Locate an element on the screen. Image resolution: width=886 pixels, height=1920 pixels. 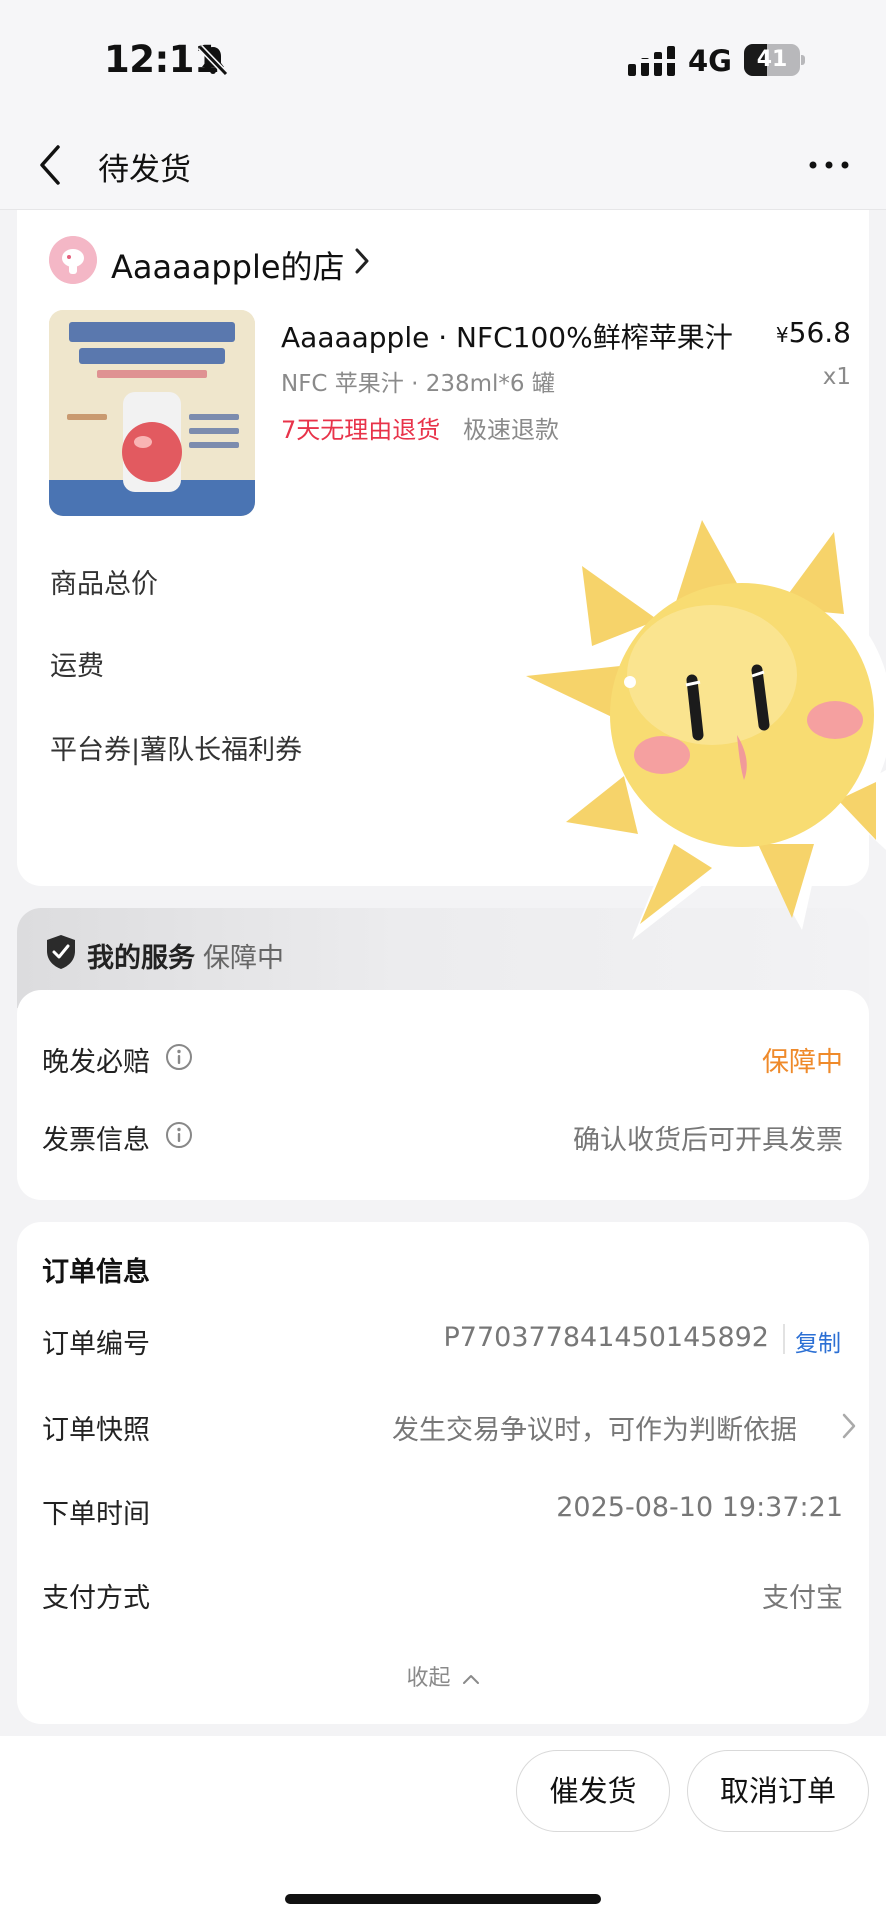
store-avatar is located at coordinates (73, 260).